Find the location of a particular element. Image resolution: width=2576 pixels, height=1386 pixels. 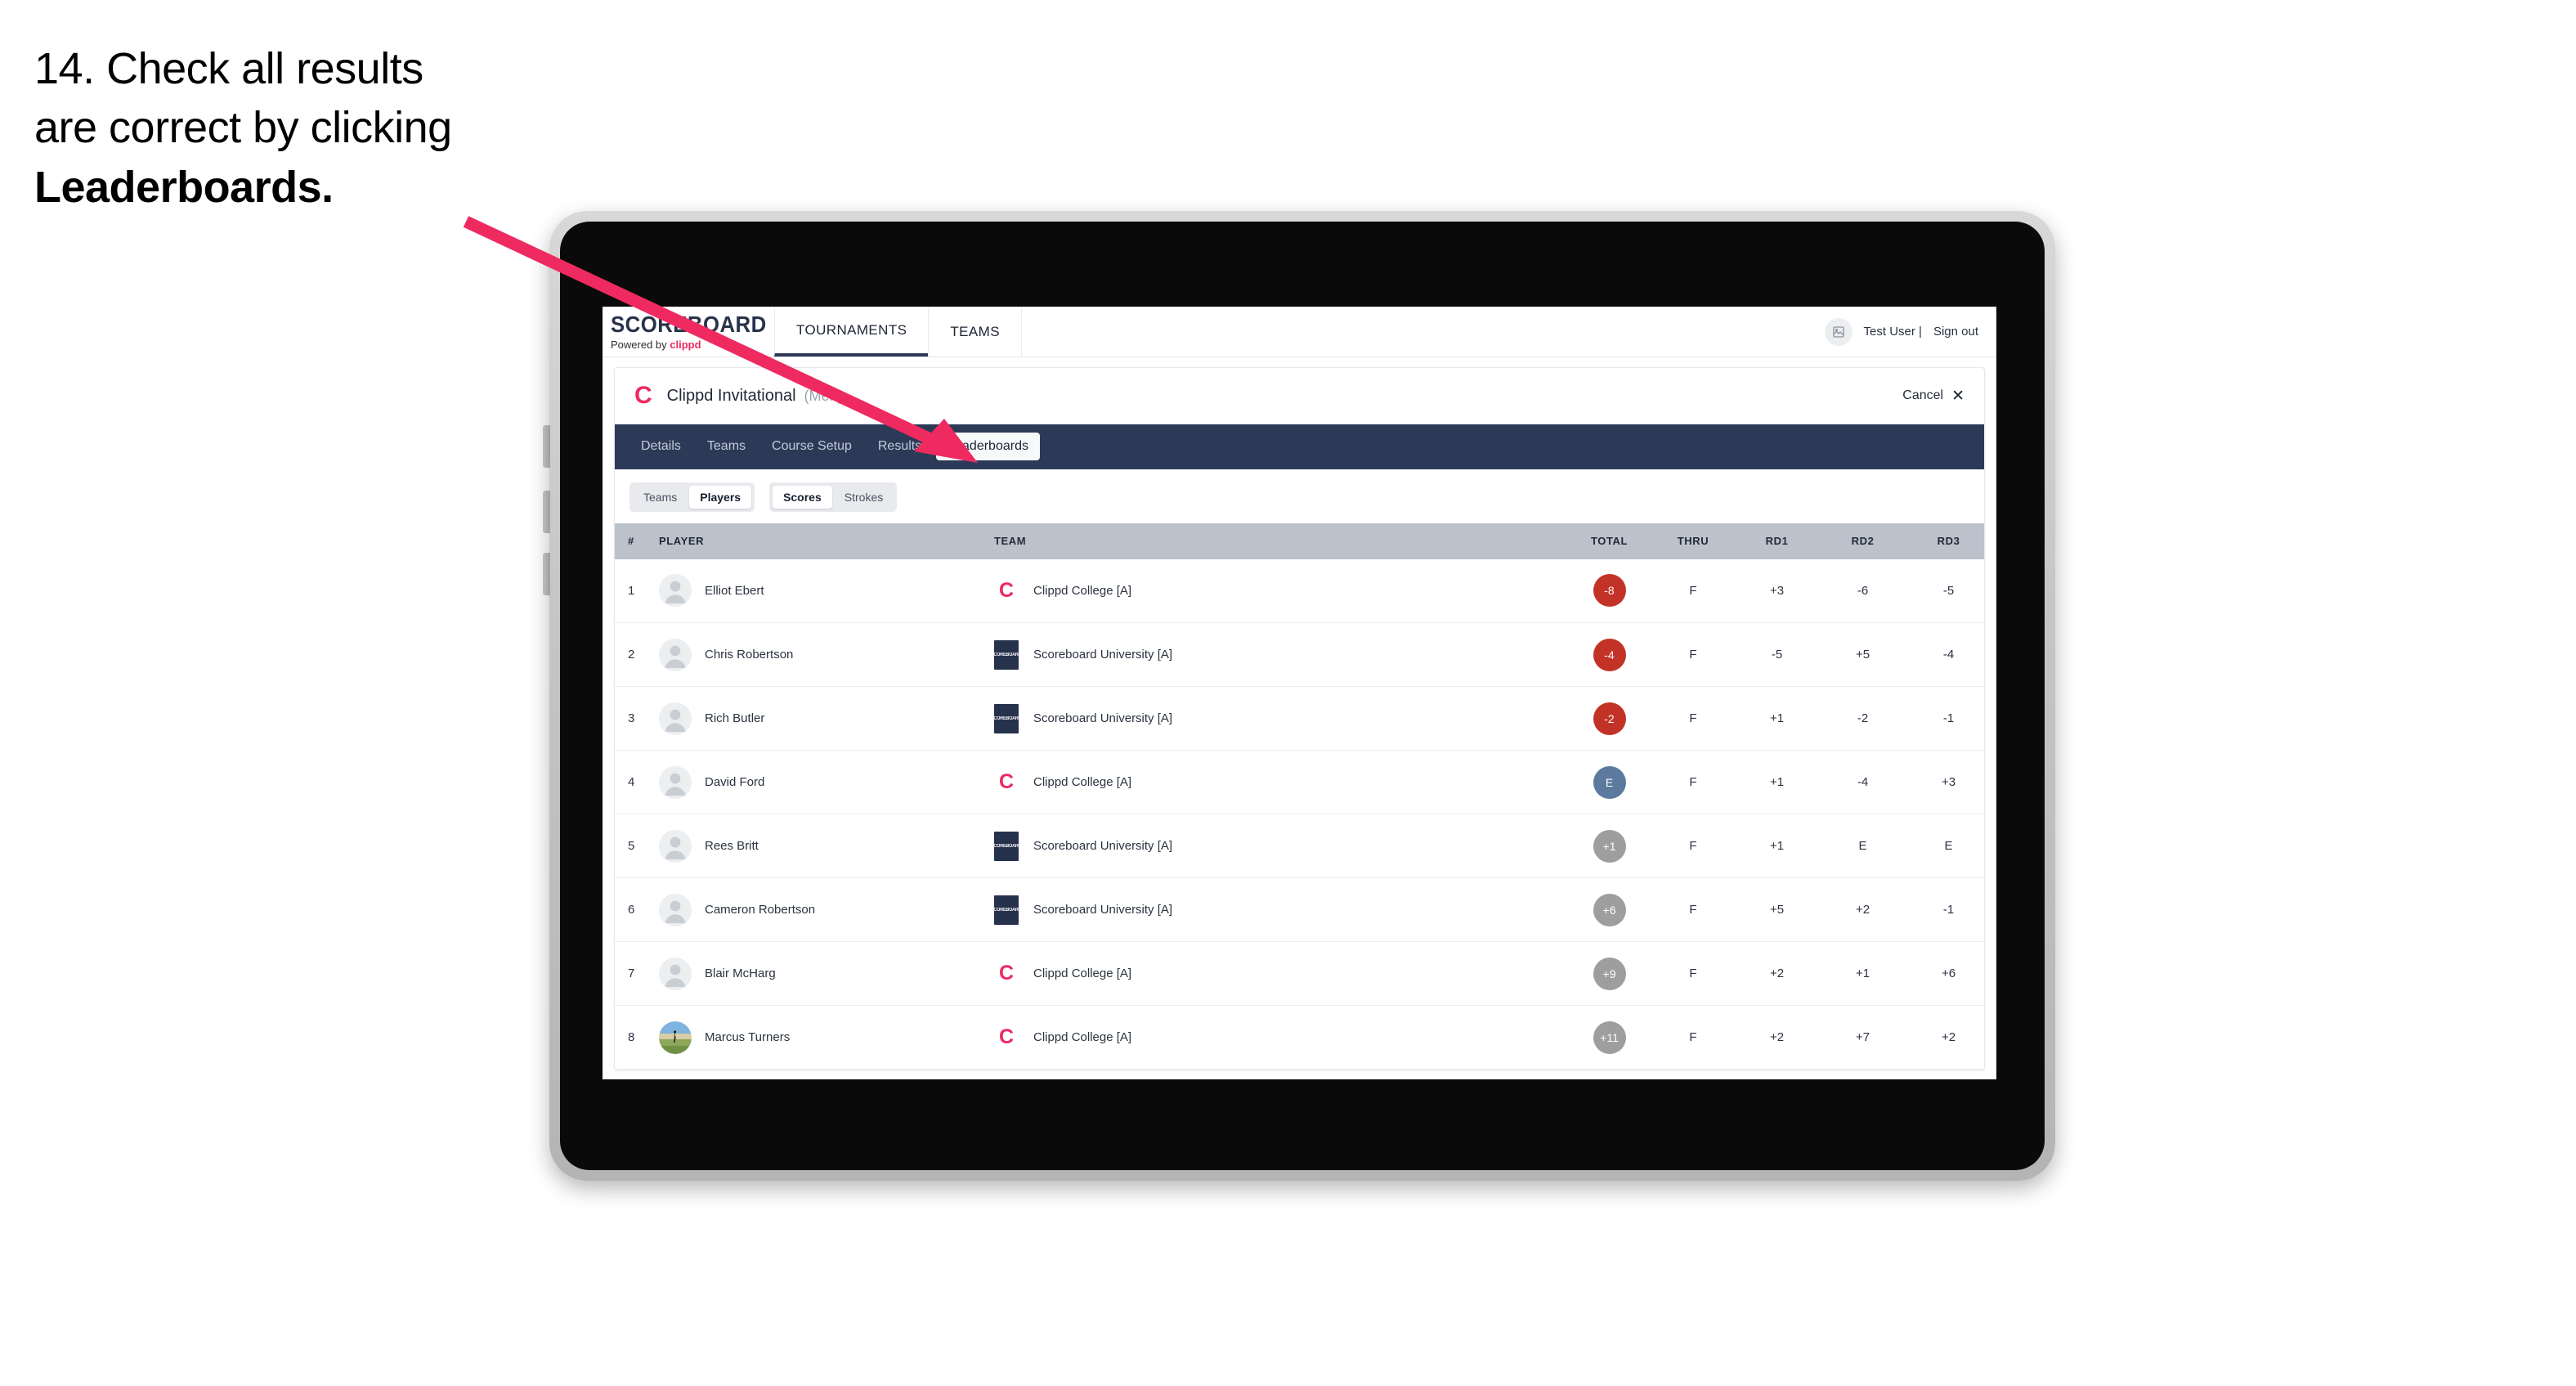

instruction-line-1: 14. Check all results is located at coordinates (229, 68).